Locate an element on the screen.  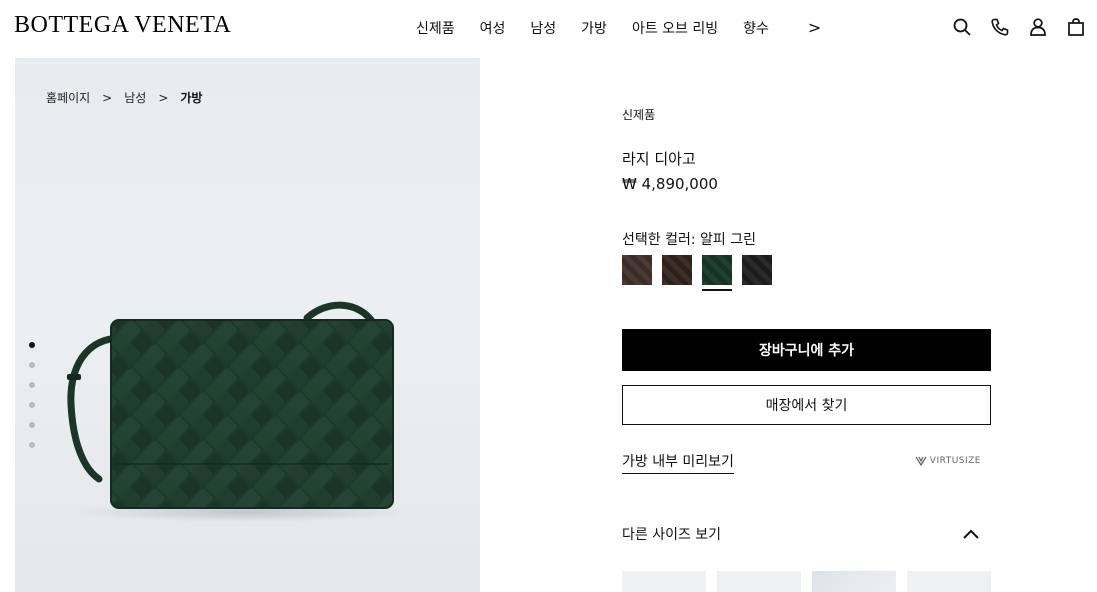
breadcrumb-home: 홈페이지 is located at coordinates (68, 97).